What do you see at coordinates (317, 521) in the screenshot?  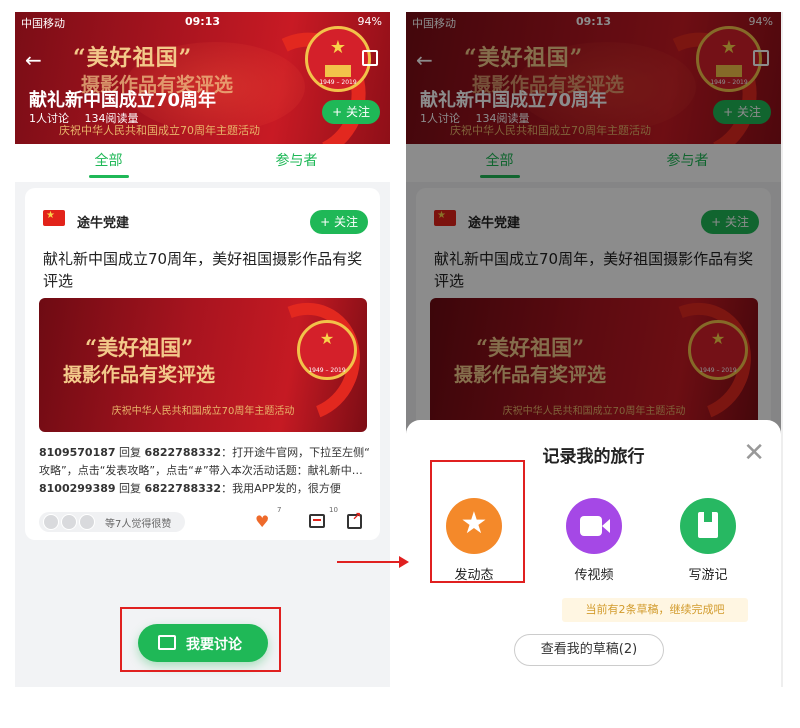 I see `comment-icon` at bounding box center [317, 521].